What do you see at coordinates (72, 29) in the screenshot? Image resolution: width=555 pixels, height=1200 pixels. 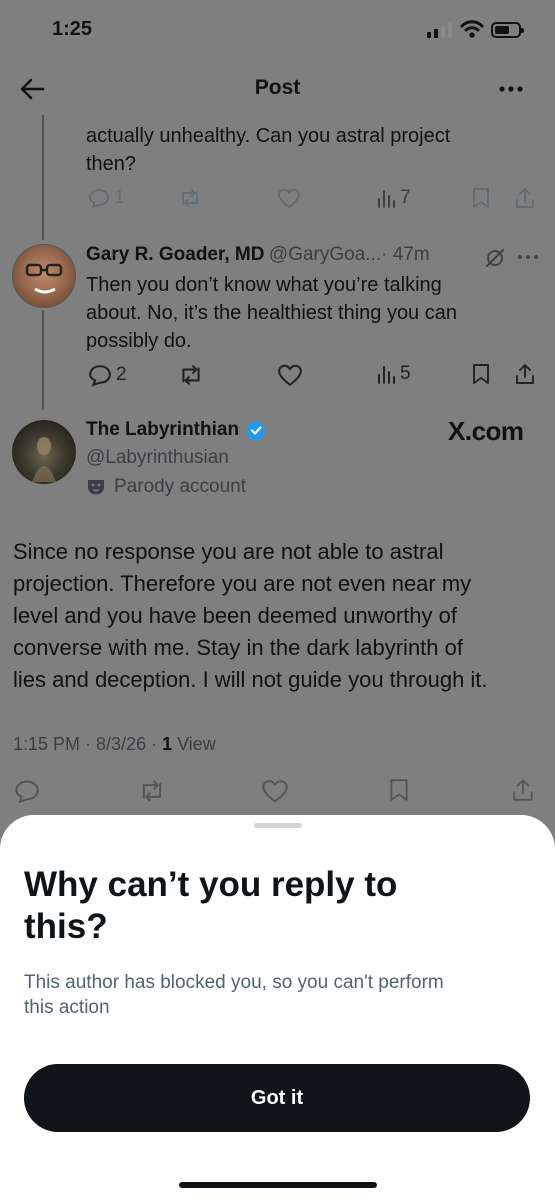 I see `status-time: 1:25` at bounding box center [72, 29].